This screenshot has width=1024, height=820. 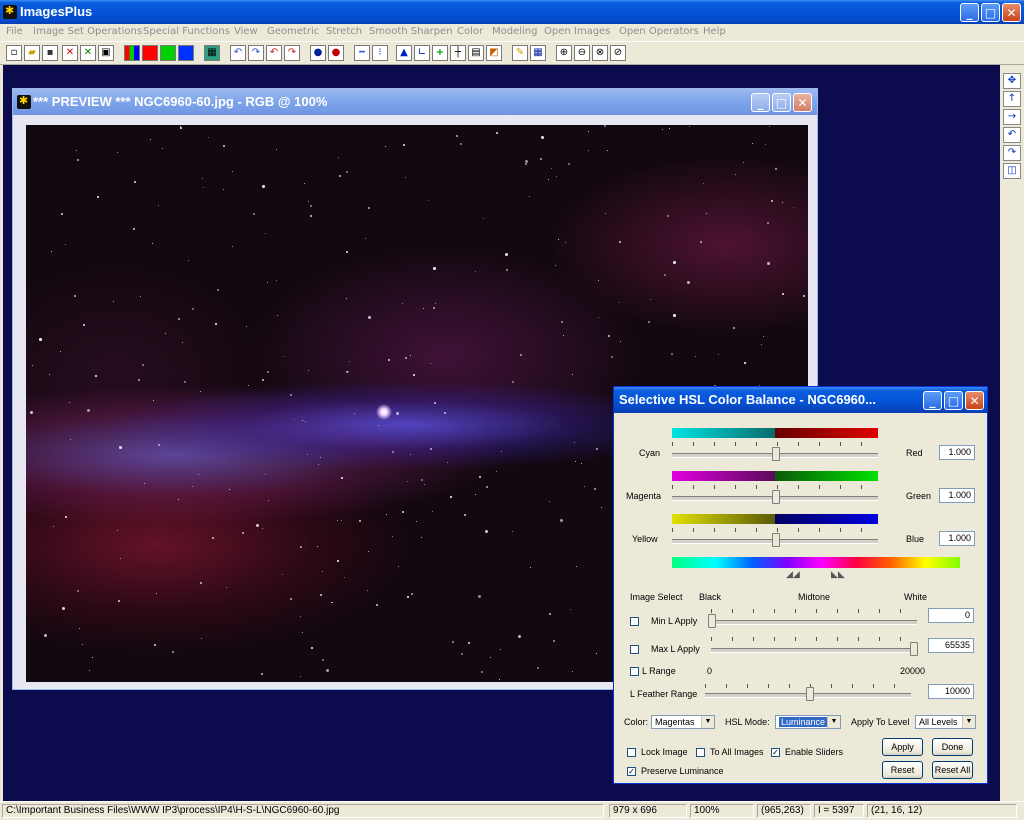 I want to click on min-l-slider, so click(x=712, y=621).